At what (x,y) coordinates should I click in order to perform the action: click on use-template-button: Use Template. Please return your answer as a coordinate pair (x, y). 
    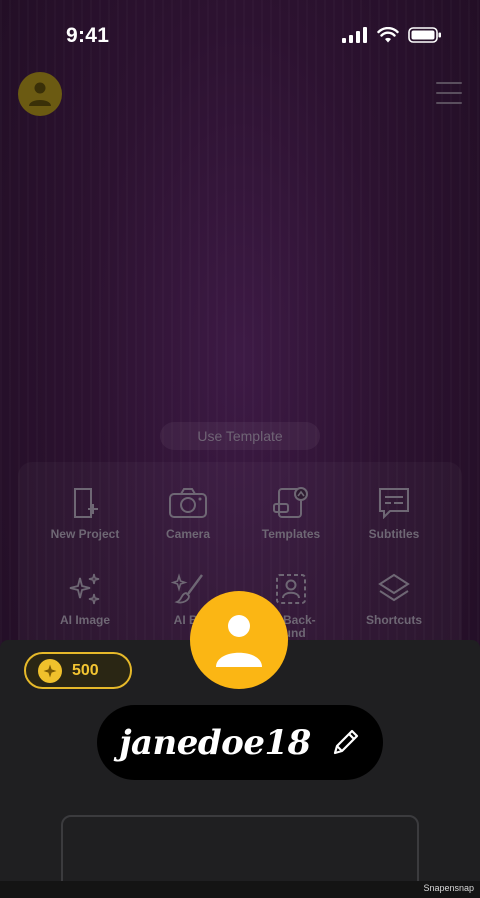
    Looking at the image, I should click on (240, 436).